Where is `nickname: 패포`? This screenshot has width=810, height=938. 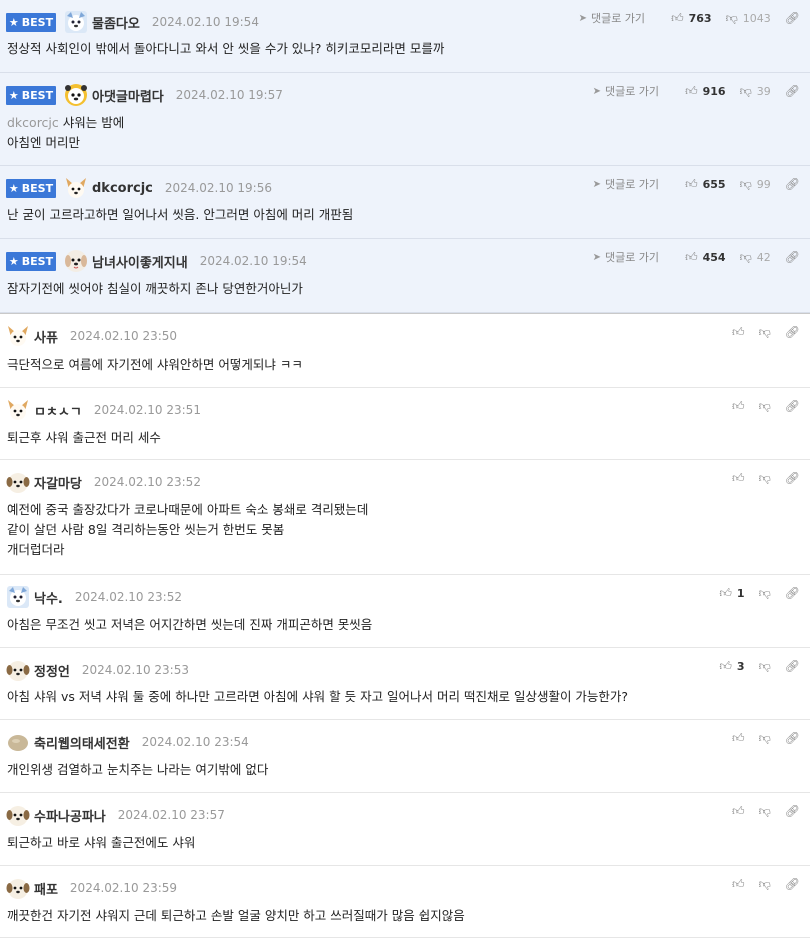 nickname: 패포 is located at coordinates (46, 888).